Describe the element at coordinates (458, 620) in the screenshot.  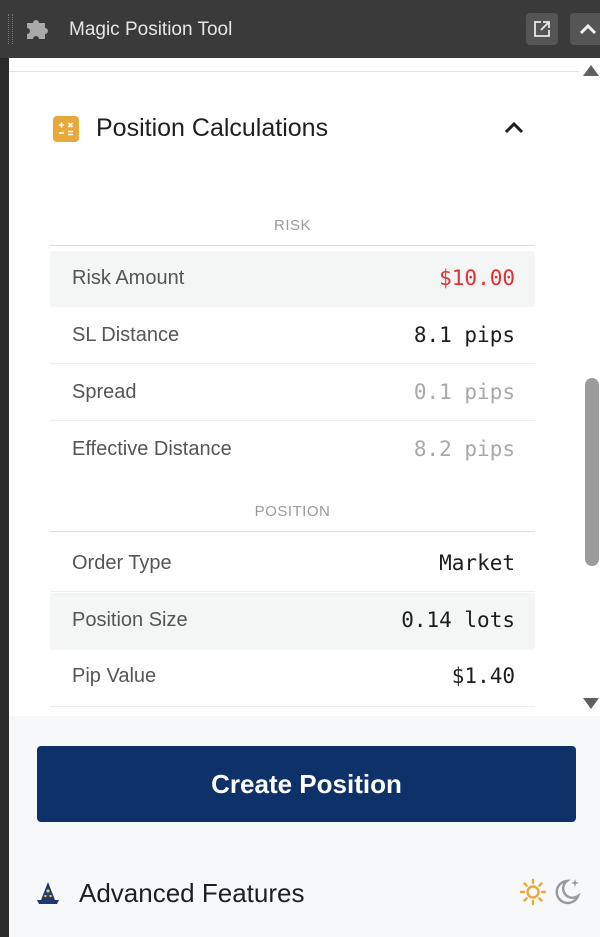
I see `position-size-value: 0.14 lots` at that location.